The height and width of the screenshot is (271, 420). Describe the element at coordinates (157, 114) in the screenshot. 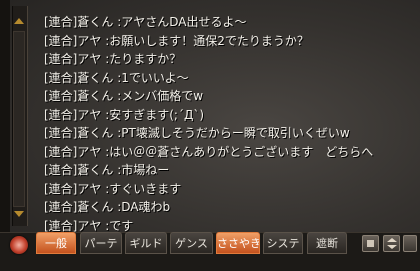

I see `chat-text: 安すぎます(;´Д`)` at that location.